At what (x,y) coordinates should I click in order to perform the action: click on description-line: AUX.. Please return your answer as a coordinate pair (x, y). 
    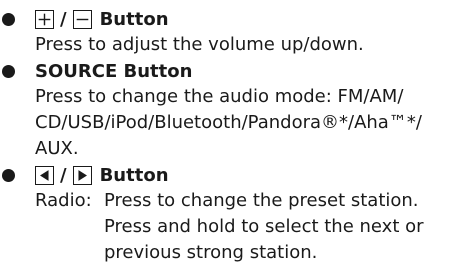
    Looking at the image, I should click on (57, 148).